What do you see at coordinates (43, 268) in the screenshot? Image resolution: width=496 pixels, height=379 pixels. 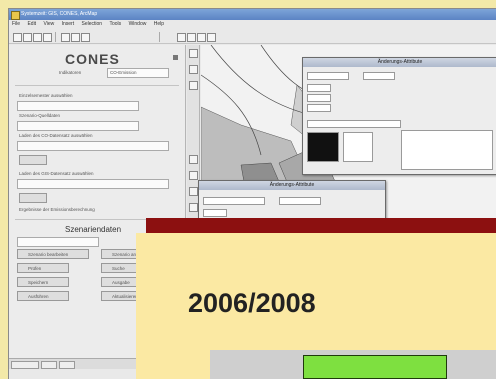 I see `check-button: Prüfen` at bounding box center [43, 268].